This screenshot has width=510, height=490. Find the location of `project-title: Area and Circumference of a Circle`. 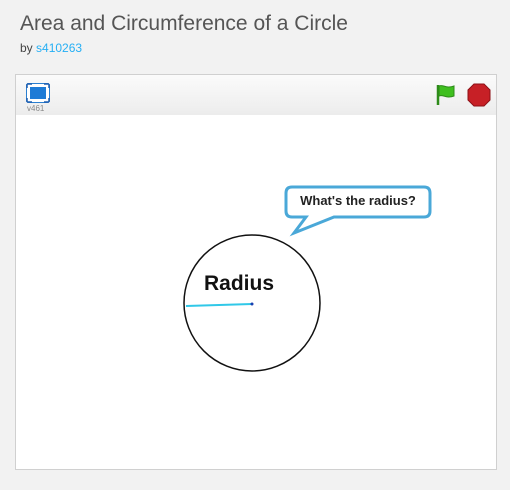

project-title: Area and Circumference of a Circle is located at coordinates (184, 23).